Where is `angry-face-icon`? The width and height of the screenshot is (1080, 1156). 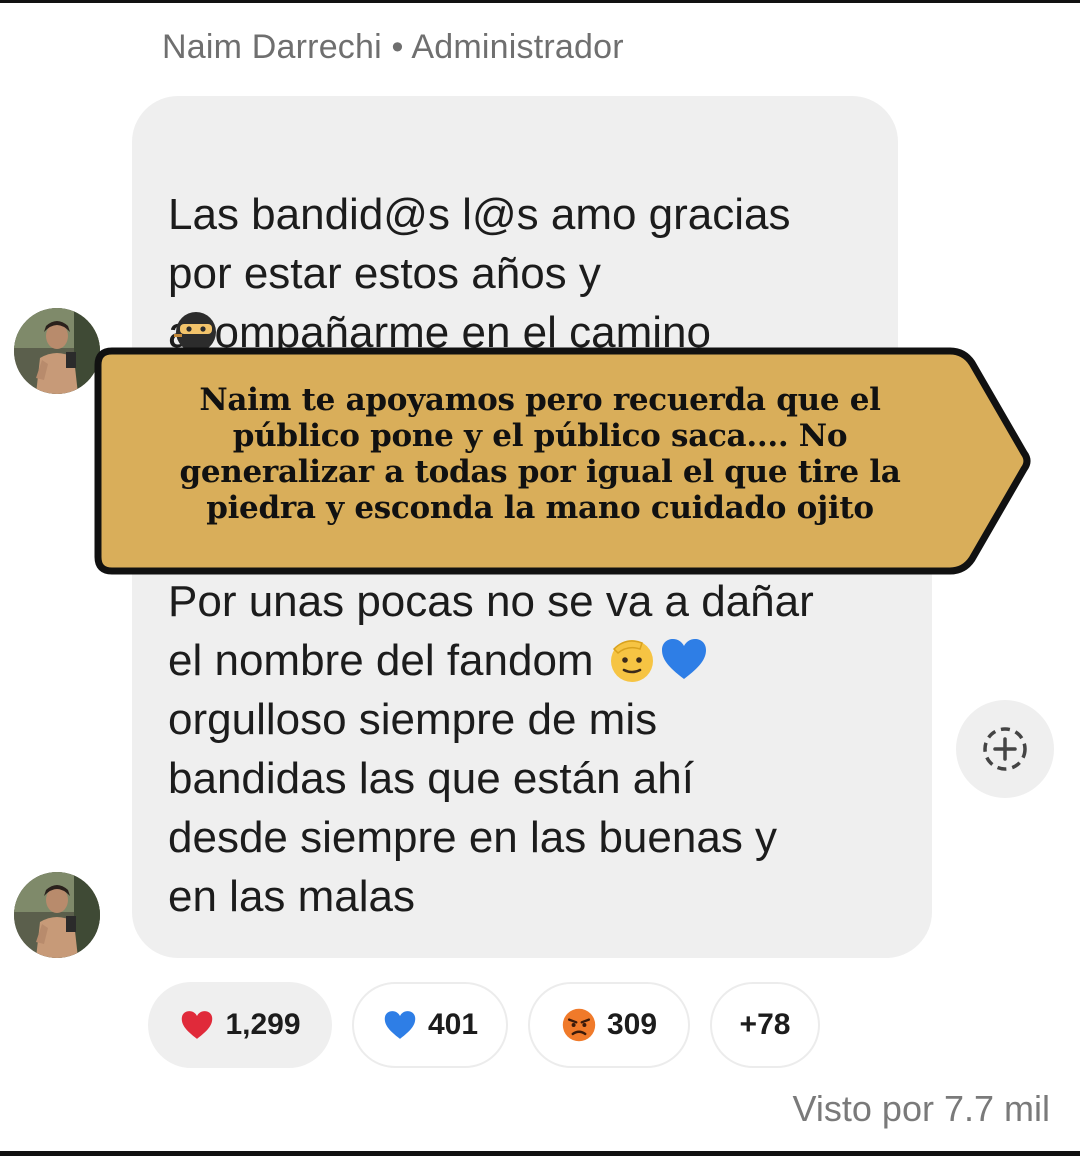 angry-face-icon is located at coordinates (579, 1025).